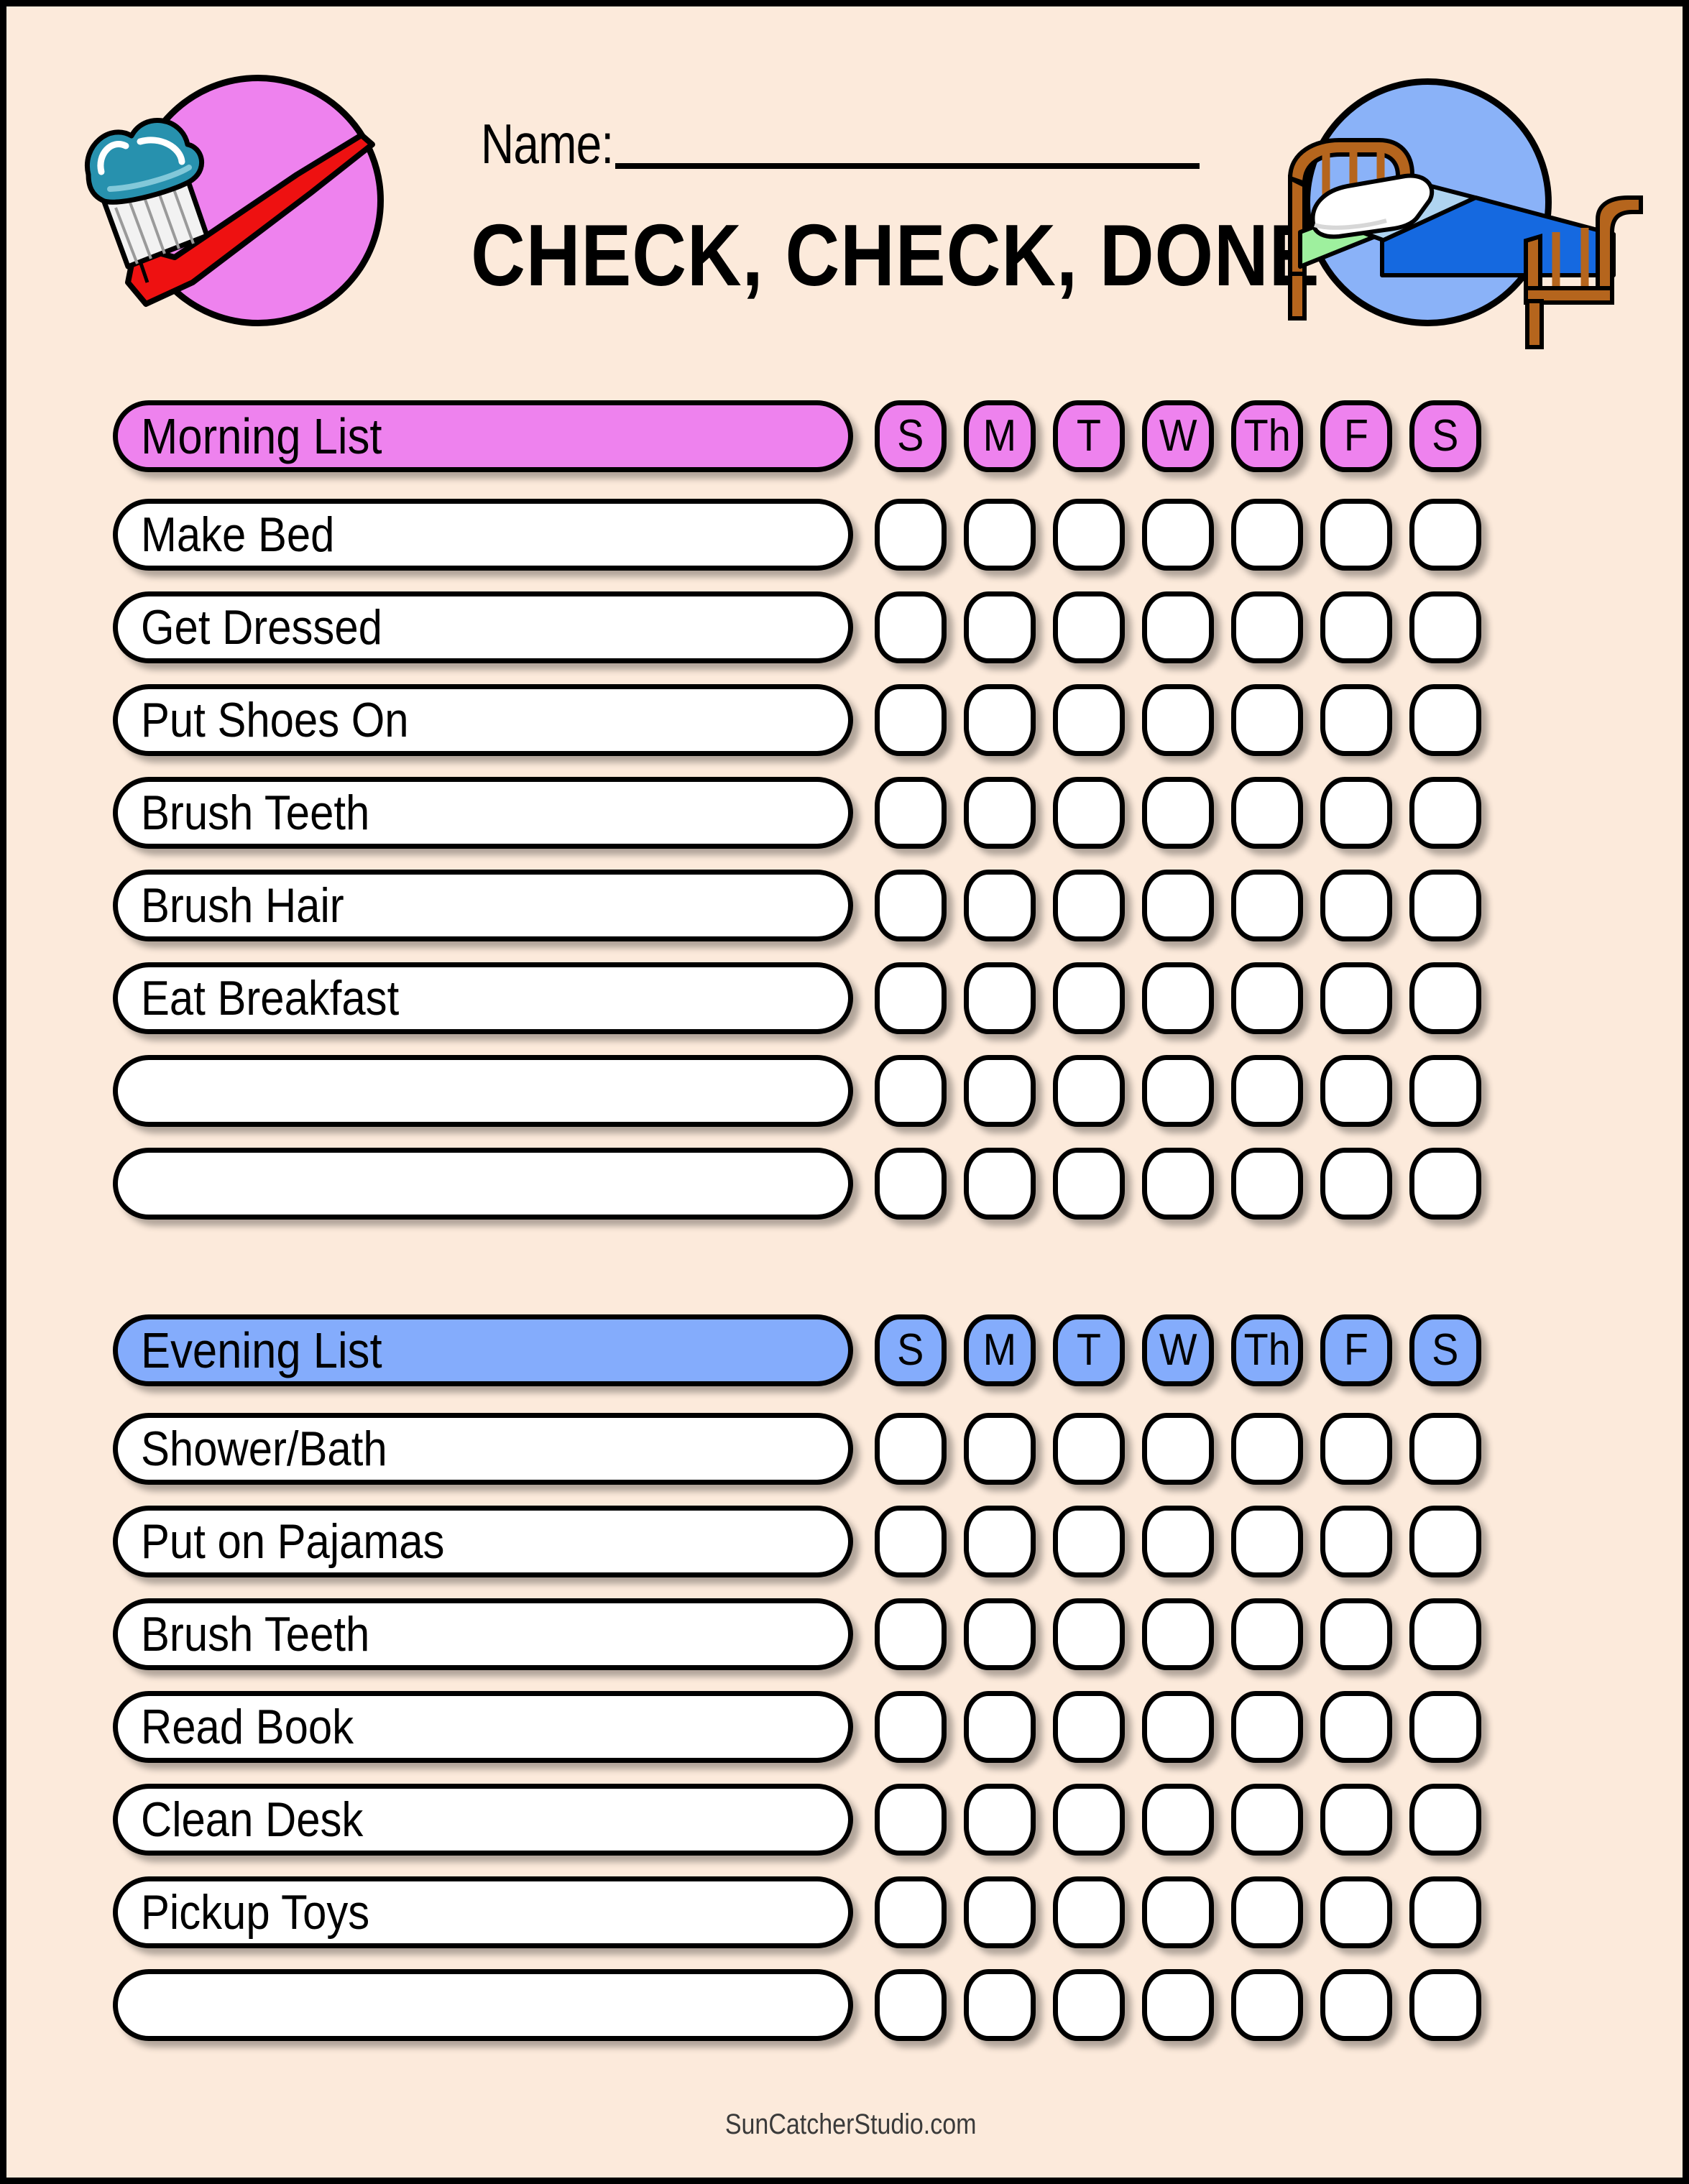 This screenshot has width=1689, height=2184. I want to click on task-label-field: Put on Pajamas, so click(483, 1541).